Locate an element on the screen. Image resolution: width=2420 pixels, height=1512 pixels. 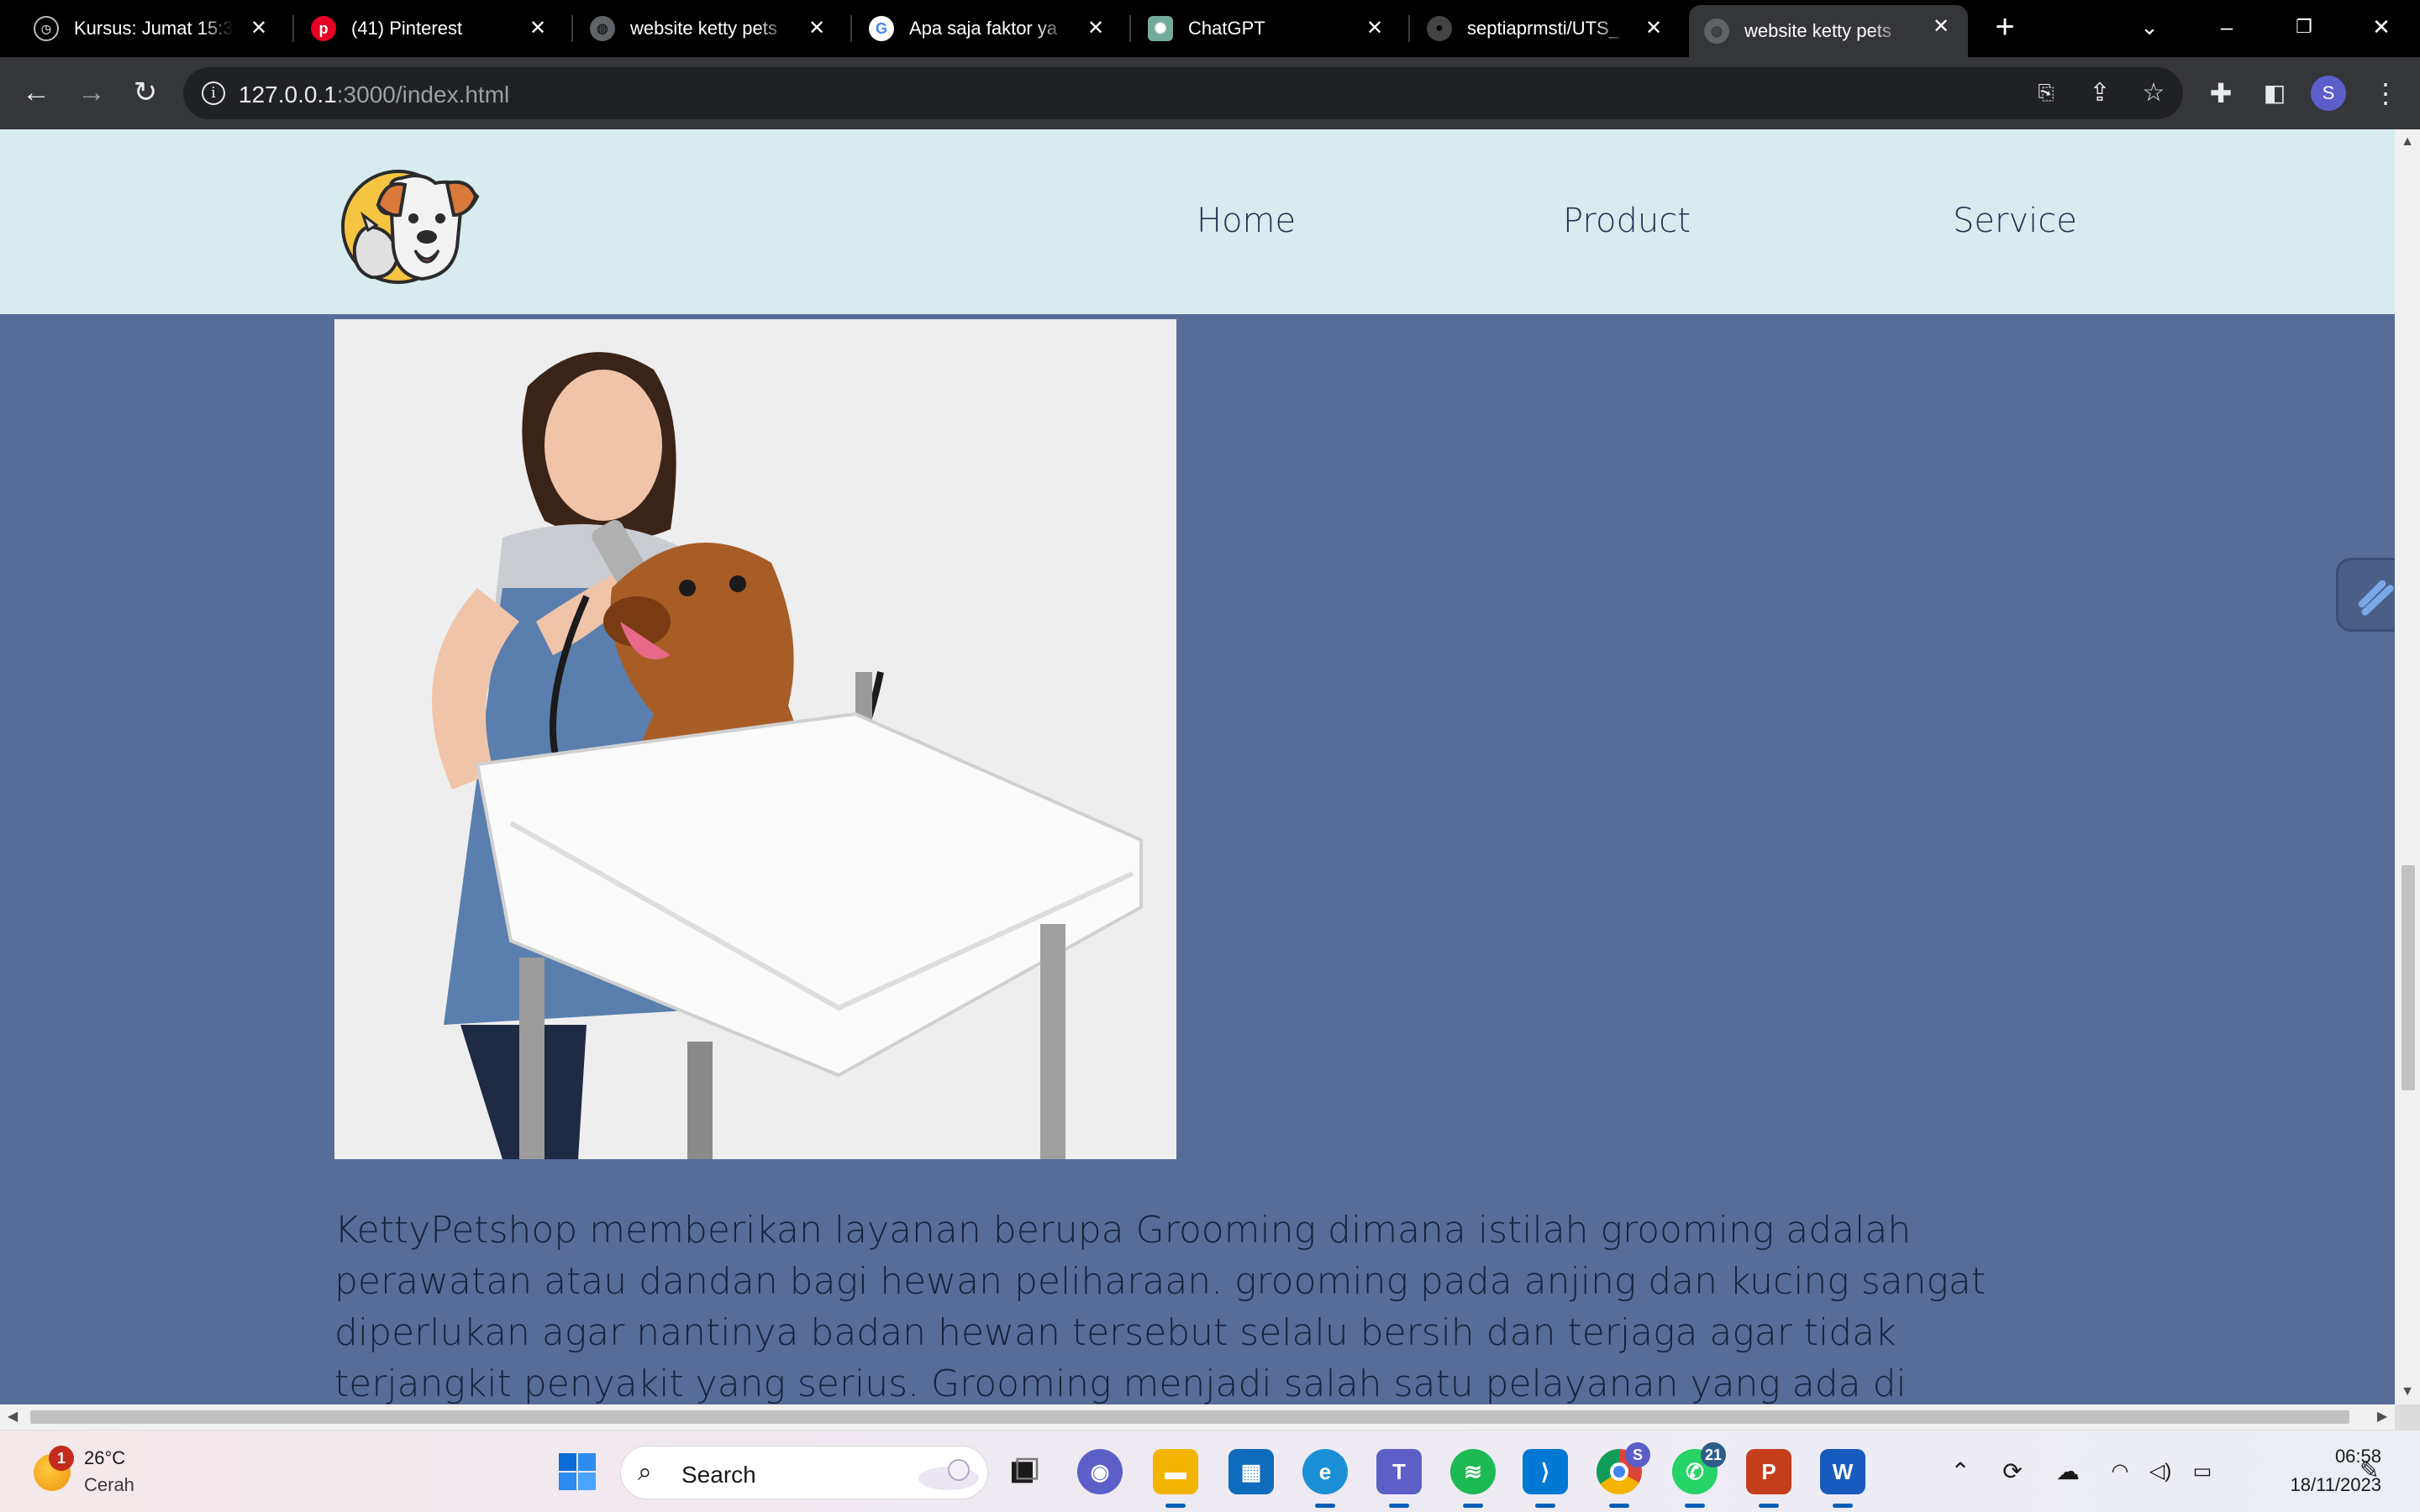
moodle-icon: ◷ is located at coordinates (46, 28).